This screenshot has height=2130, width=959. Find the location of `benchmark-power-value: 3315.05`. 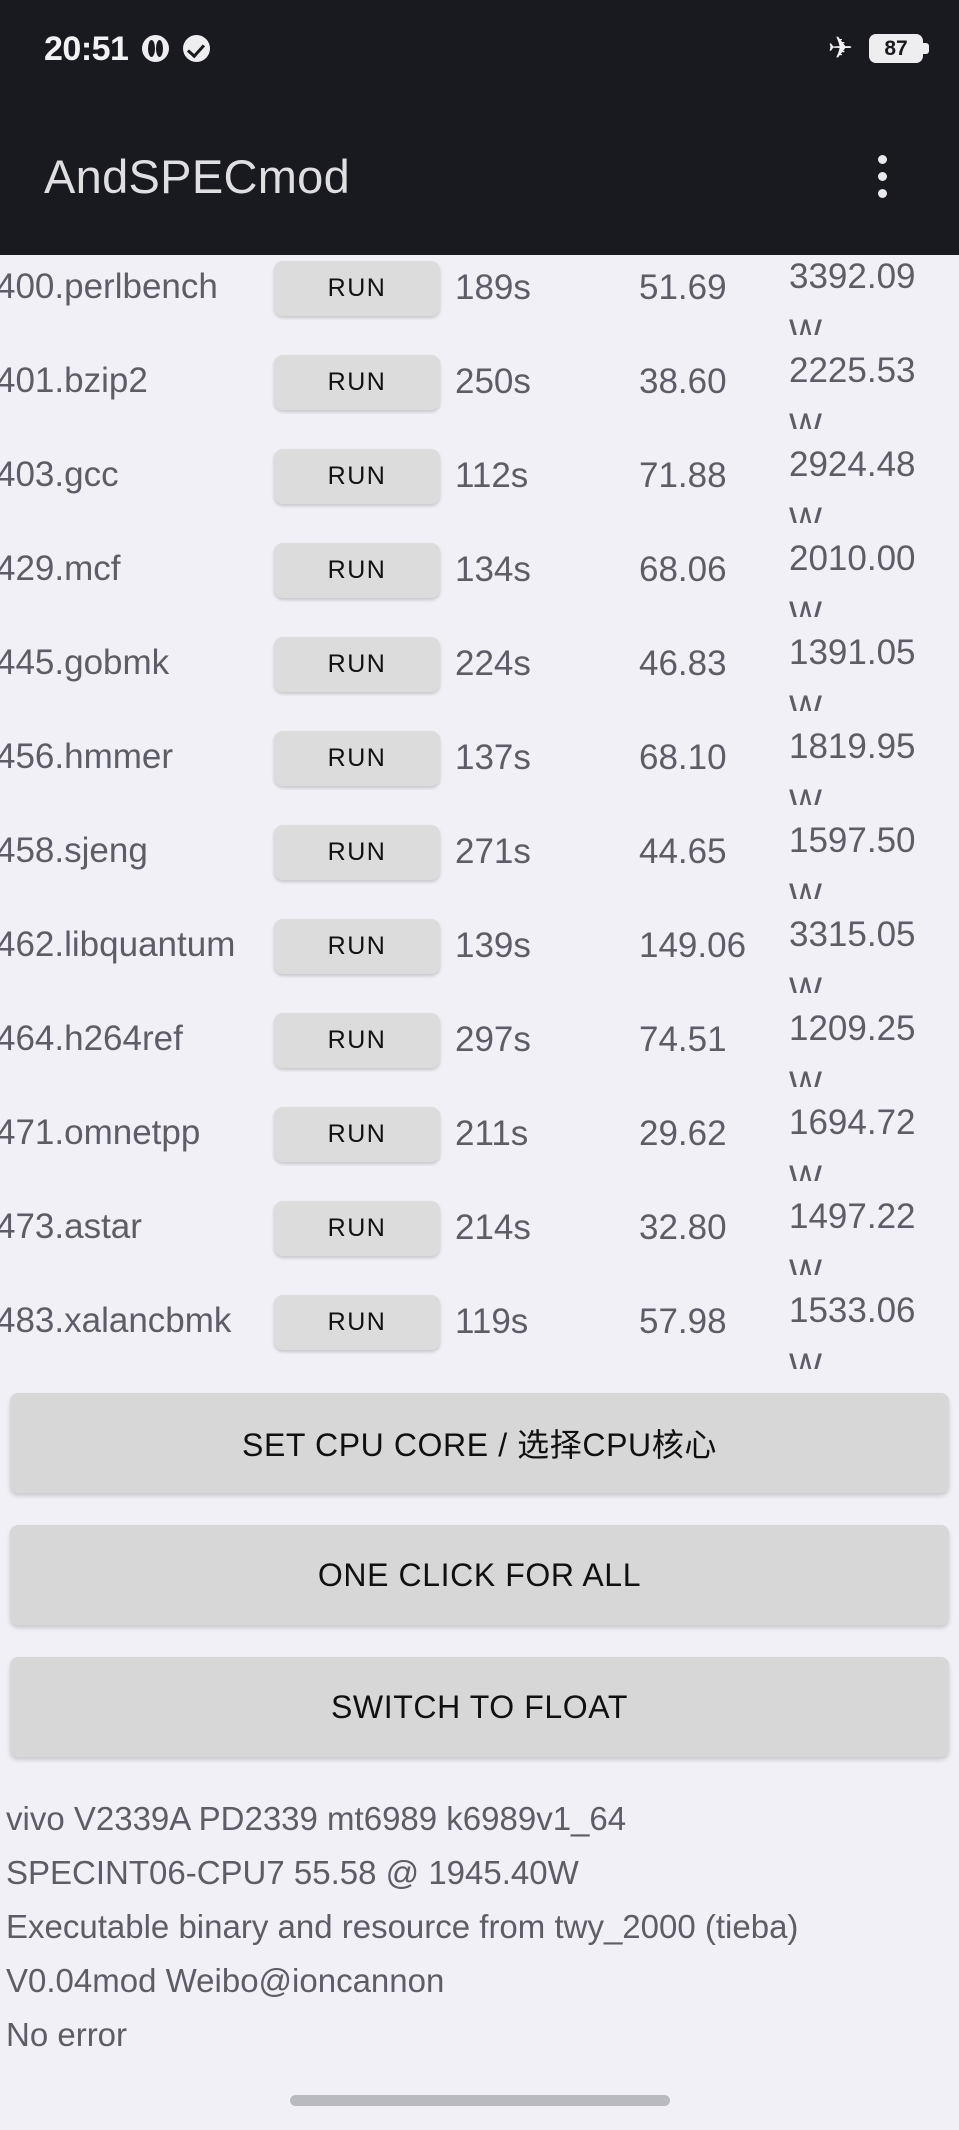

benchmark-power-value: 3315.05 is located at coordinates (852, 934).